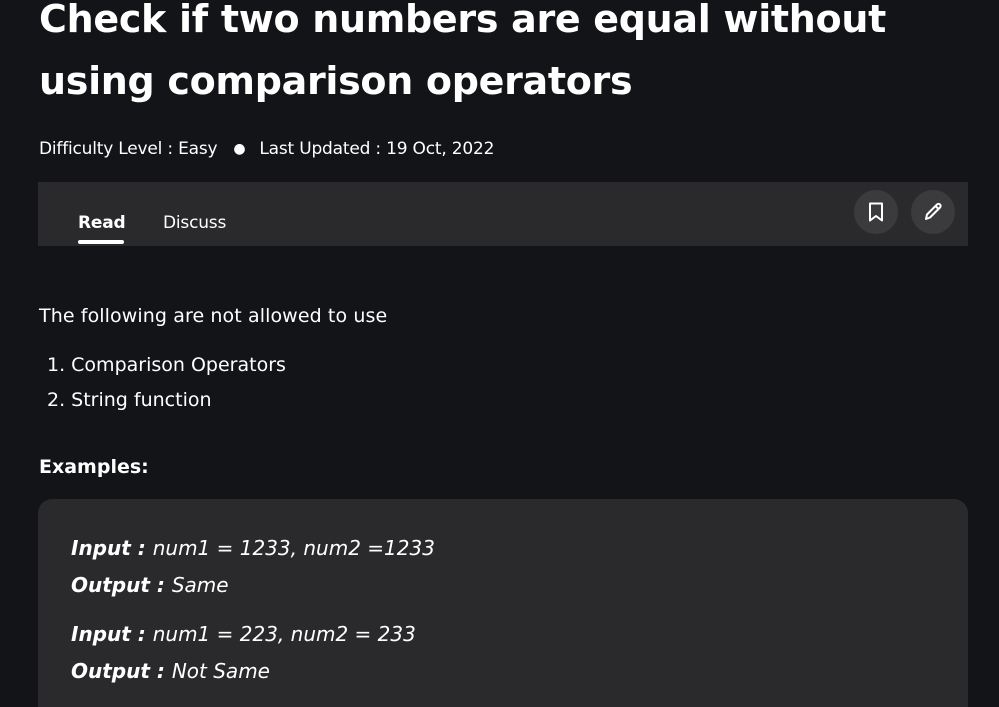  What do you see at coordinates (198, 149) in the screenshot?
I see `difficulty-value: Easy` at bounding box center [198, 149].